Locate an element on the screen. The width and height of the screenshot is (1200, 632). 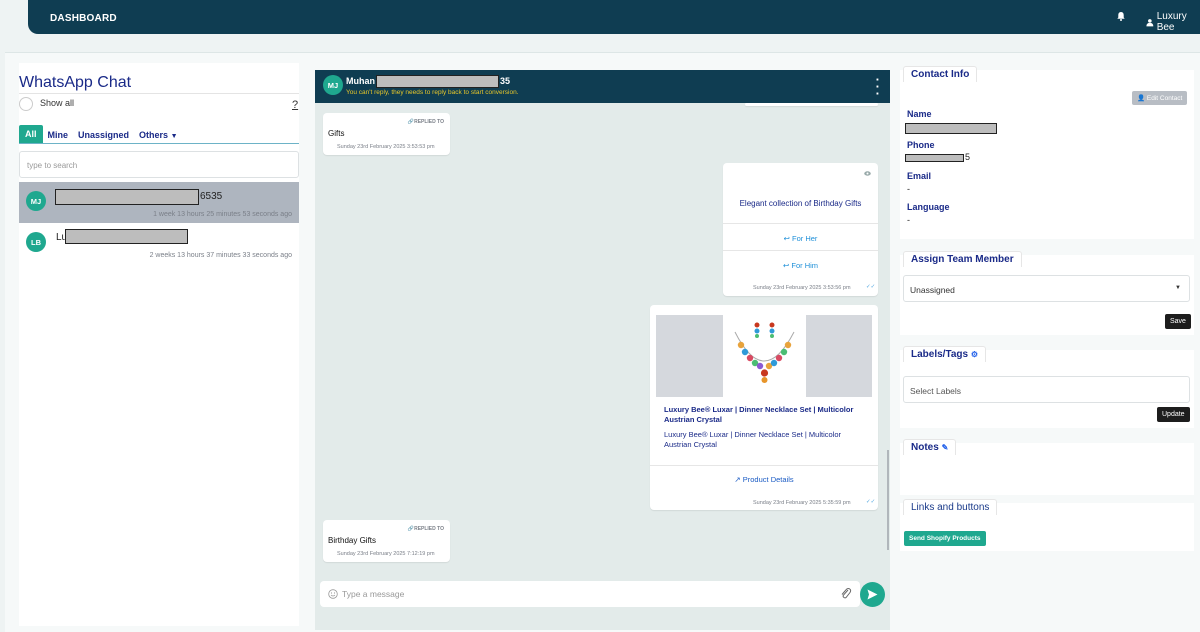
attachment-icon is located at coordinates (846, 594).